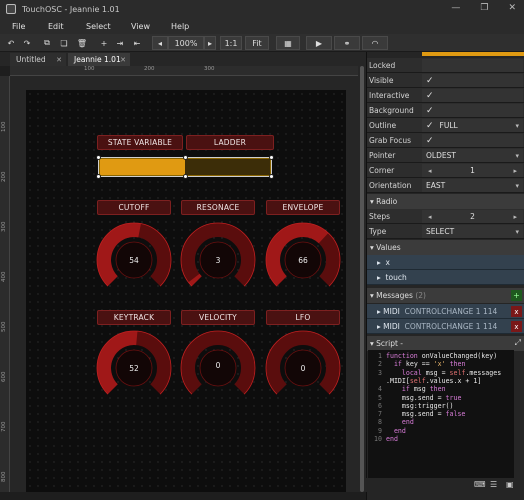 This screenshot has height=500, width=524. What do you see at coordinates (493, 484) in the screenshot?
I see `list-icon: ☰` at bounding box center [493, 484].